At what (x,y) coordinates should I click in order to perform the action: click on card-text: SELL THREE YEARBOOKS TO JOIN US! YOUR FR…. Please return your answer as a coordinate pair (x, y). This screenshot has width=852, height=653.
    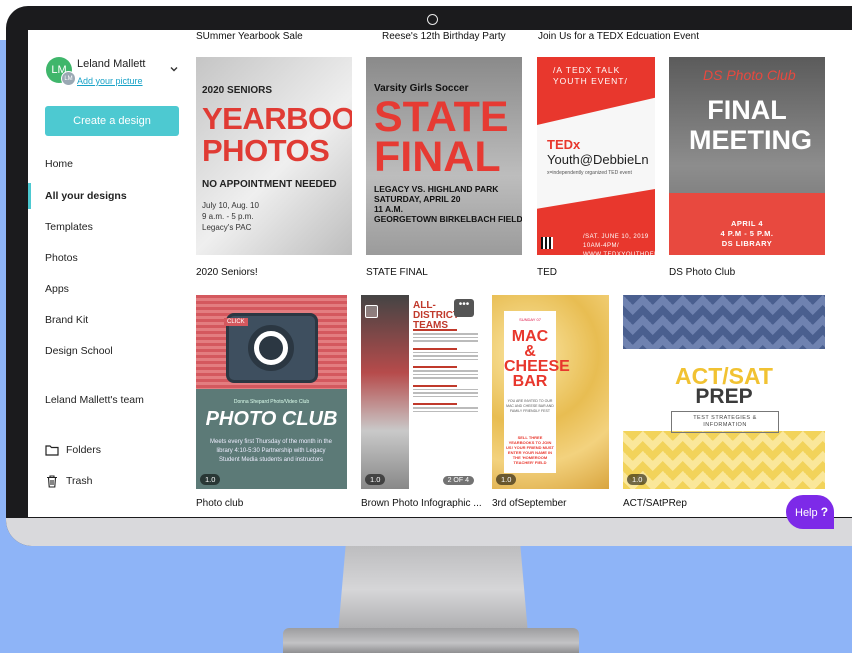
    Looking at the image, I should click on (530, 450).